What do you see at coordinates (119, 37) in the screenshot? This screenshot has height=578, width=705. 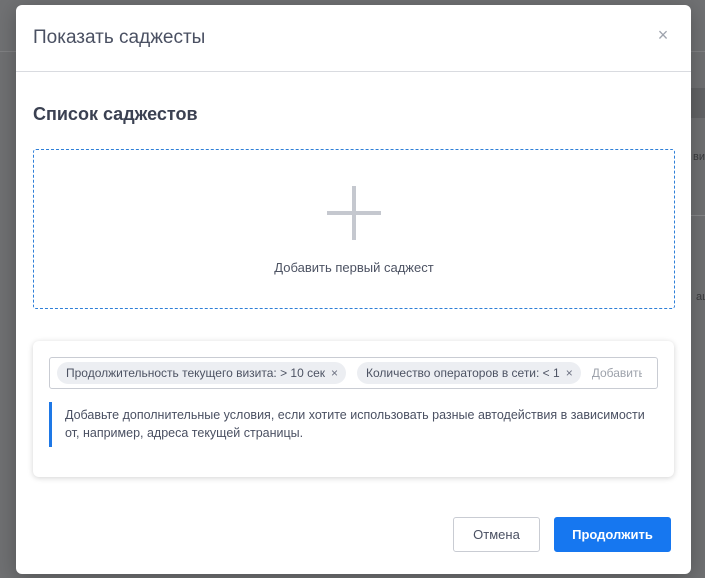 I see `modal-title: Показать саджесты` at bounding box center [119, 37].